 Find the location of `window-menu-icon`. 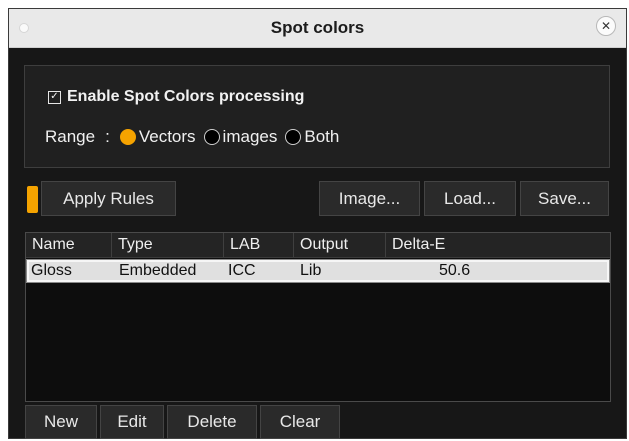

window-menu-icon is located at coordinates (24, 28).